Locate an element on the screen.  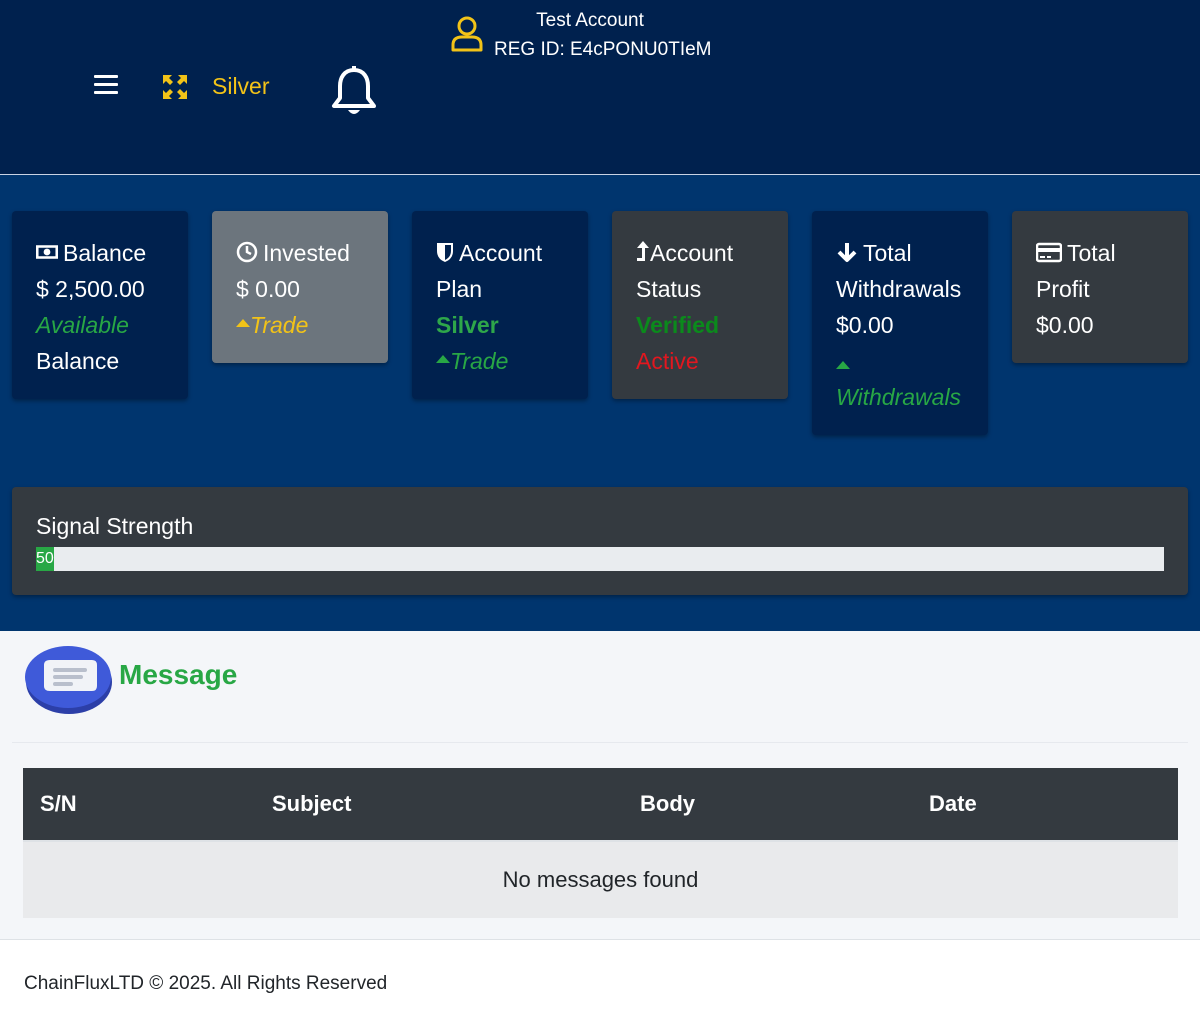
credit-card-icon is located at coordinates (1049, 252).